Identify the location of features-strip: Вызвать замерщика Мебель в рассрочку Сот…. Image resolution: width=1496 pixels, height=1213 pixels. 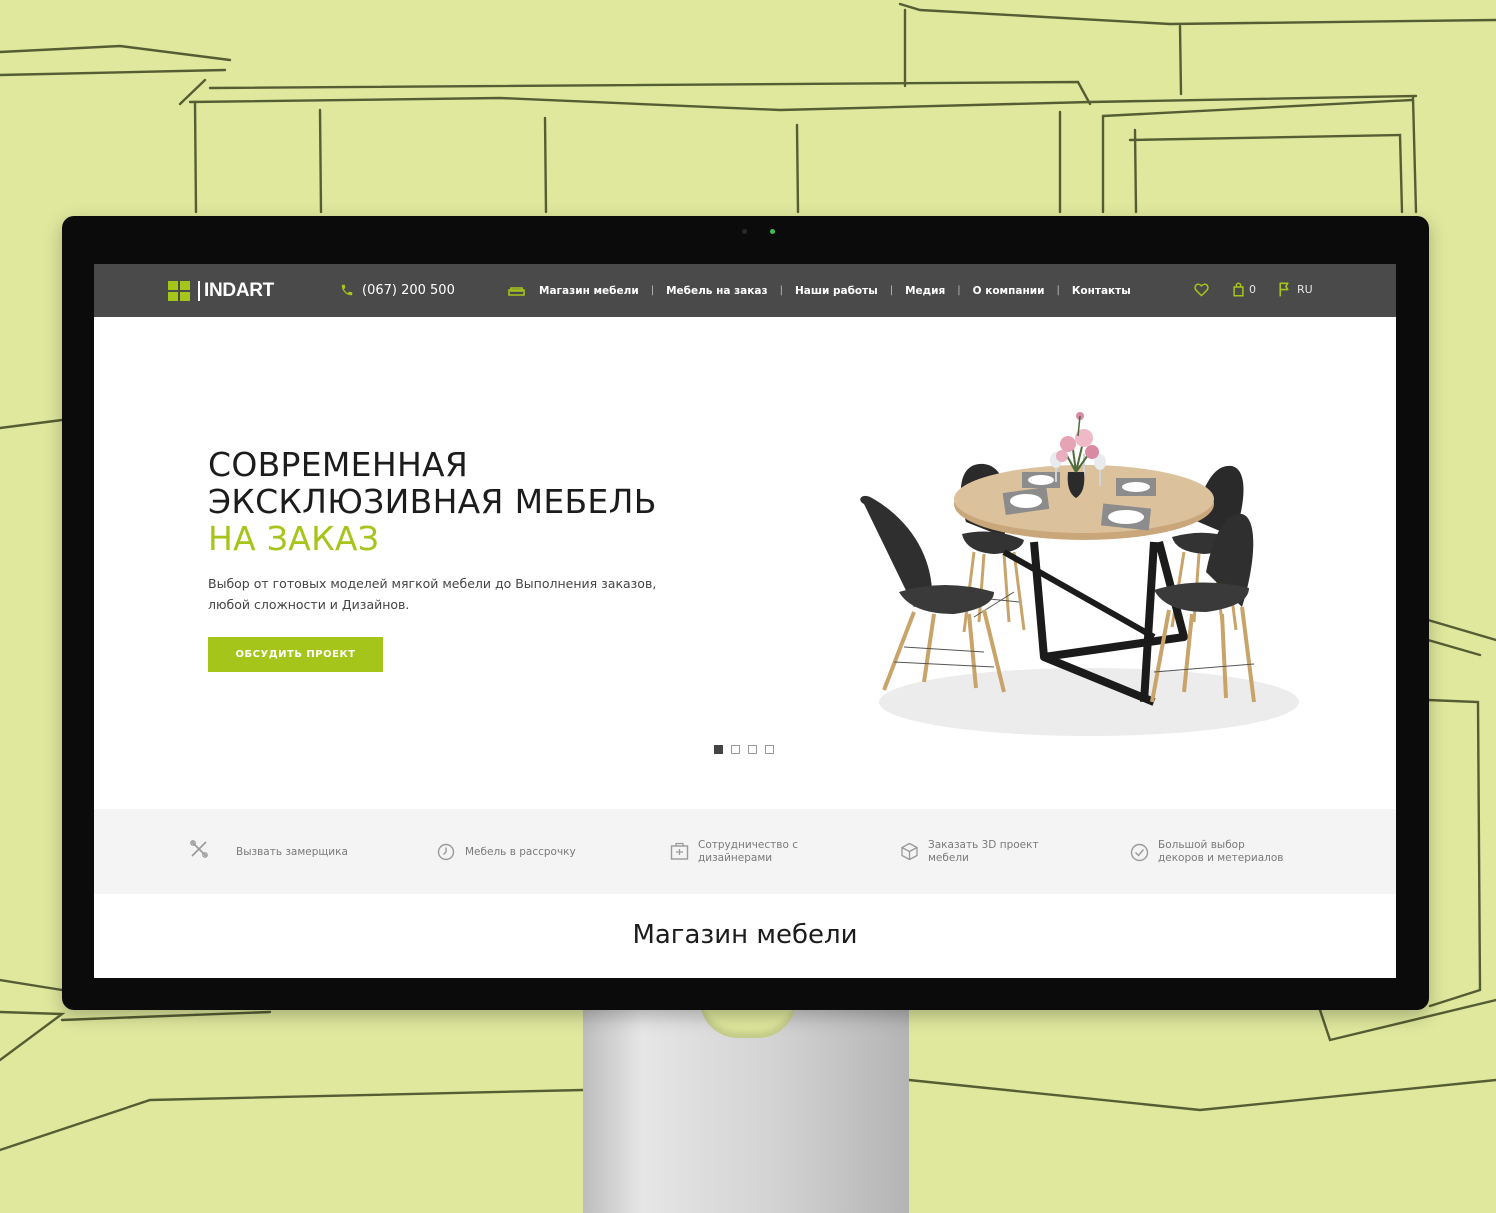
(745, 851).